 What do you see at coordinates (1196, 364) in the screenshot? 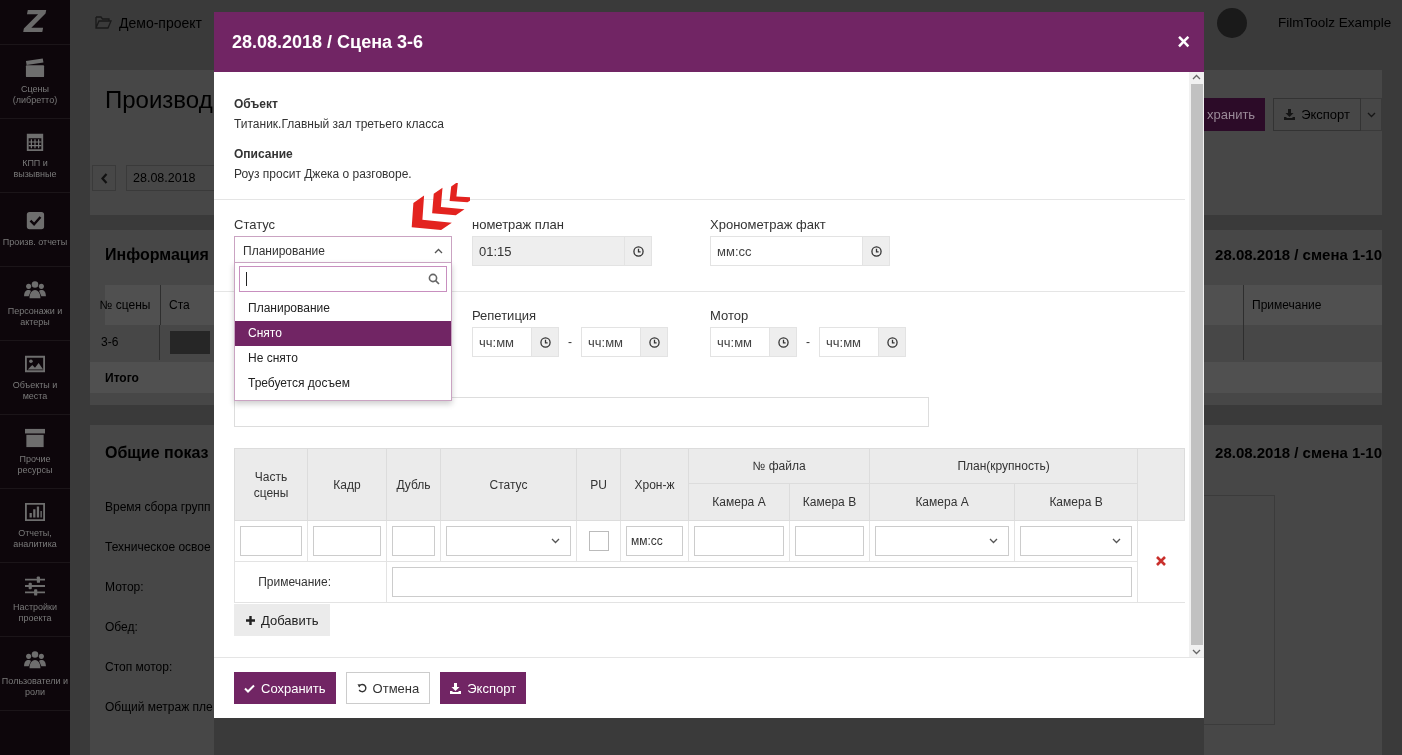
I see `scrollbar` at bounding box center [1196, 364].